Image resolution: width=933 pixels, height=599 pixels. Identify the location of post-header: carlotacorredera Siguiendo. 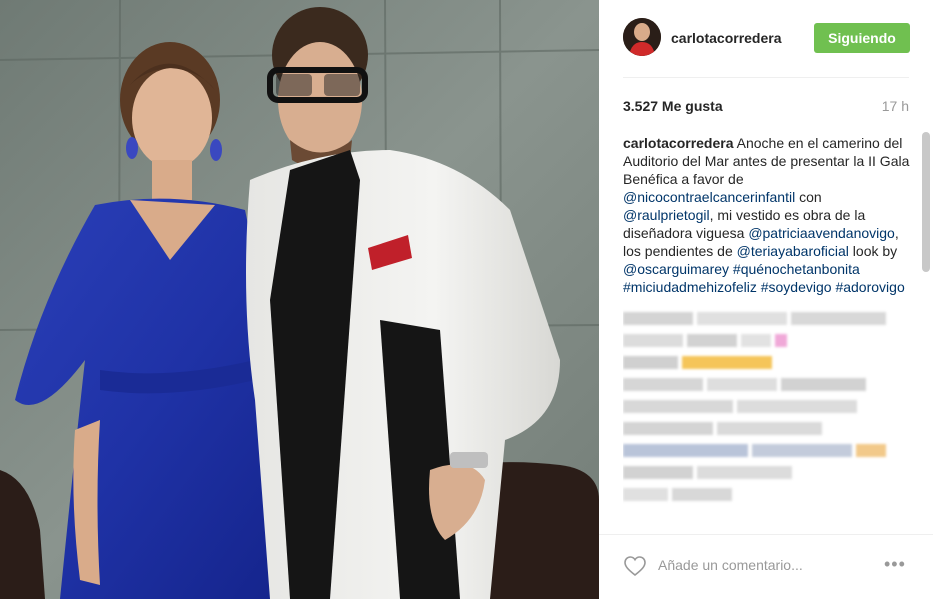
(766, 38).